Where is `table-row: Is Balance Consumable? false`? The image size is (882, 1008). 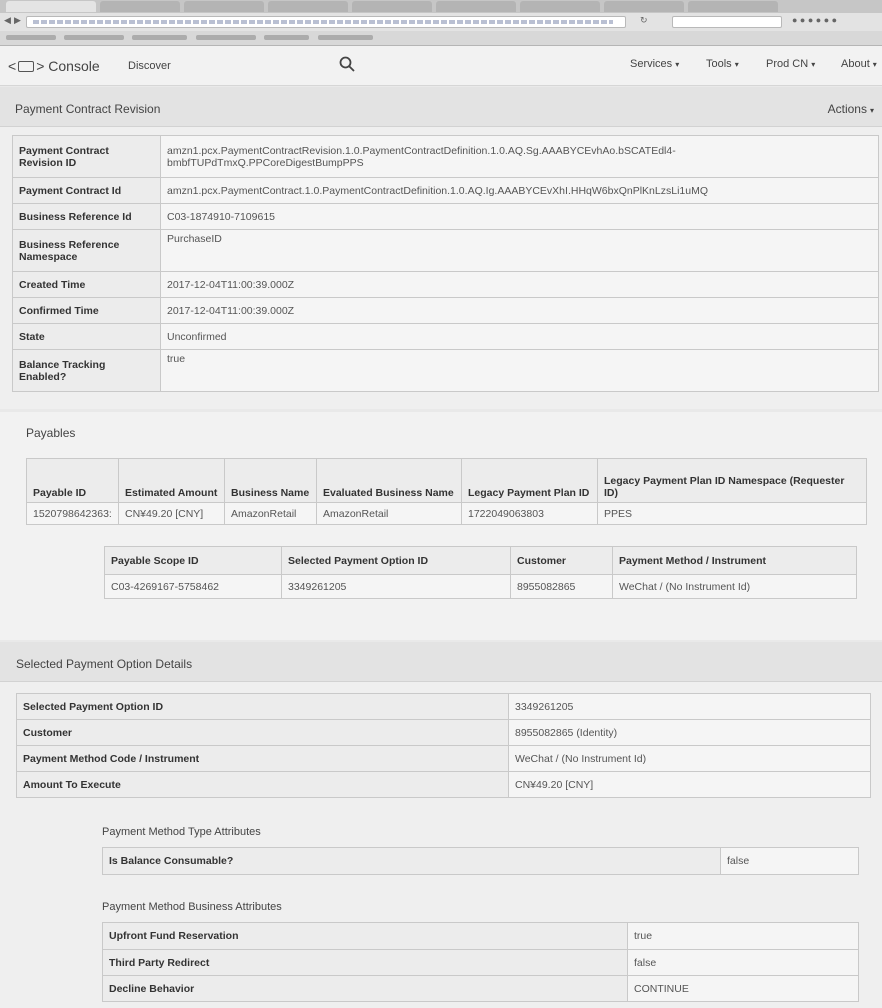 table-row: Is Balance Consumable? false is located at coordinates (480, 861).